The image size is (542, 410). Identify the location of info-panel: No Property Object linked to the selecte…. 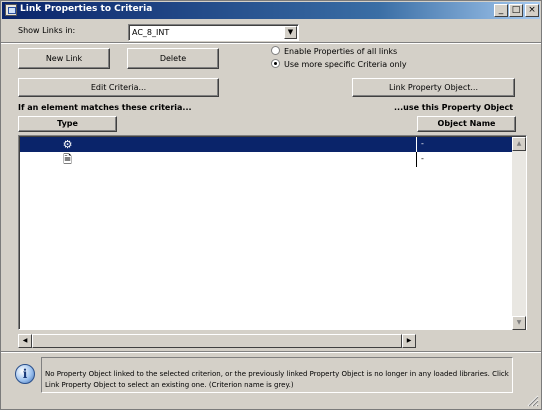
(277, 375).